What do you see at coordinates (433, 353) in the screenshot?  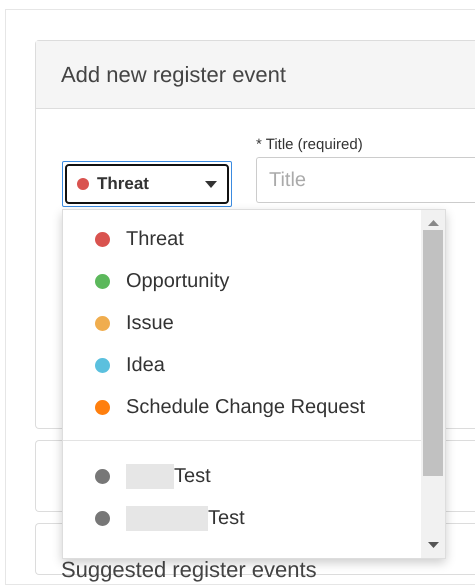 I see `scroll-thumb` at bounding box center [433, 353].